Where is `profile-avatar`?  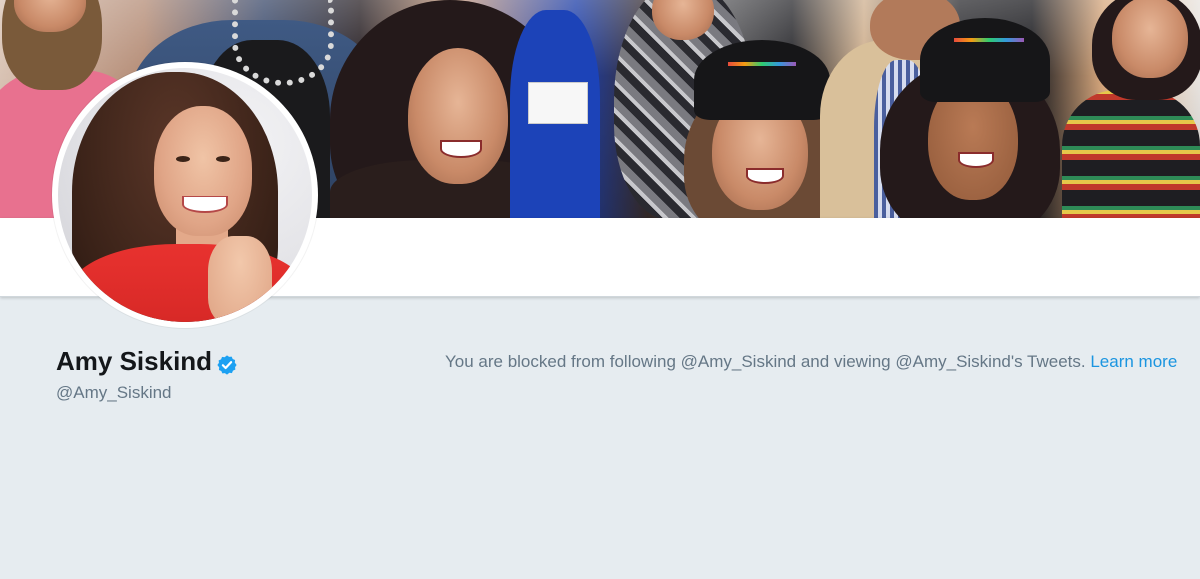 profile-avatar is located at coordinates (185, 195).